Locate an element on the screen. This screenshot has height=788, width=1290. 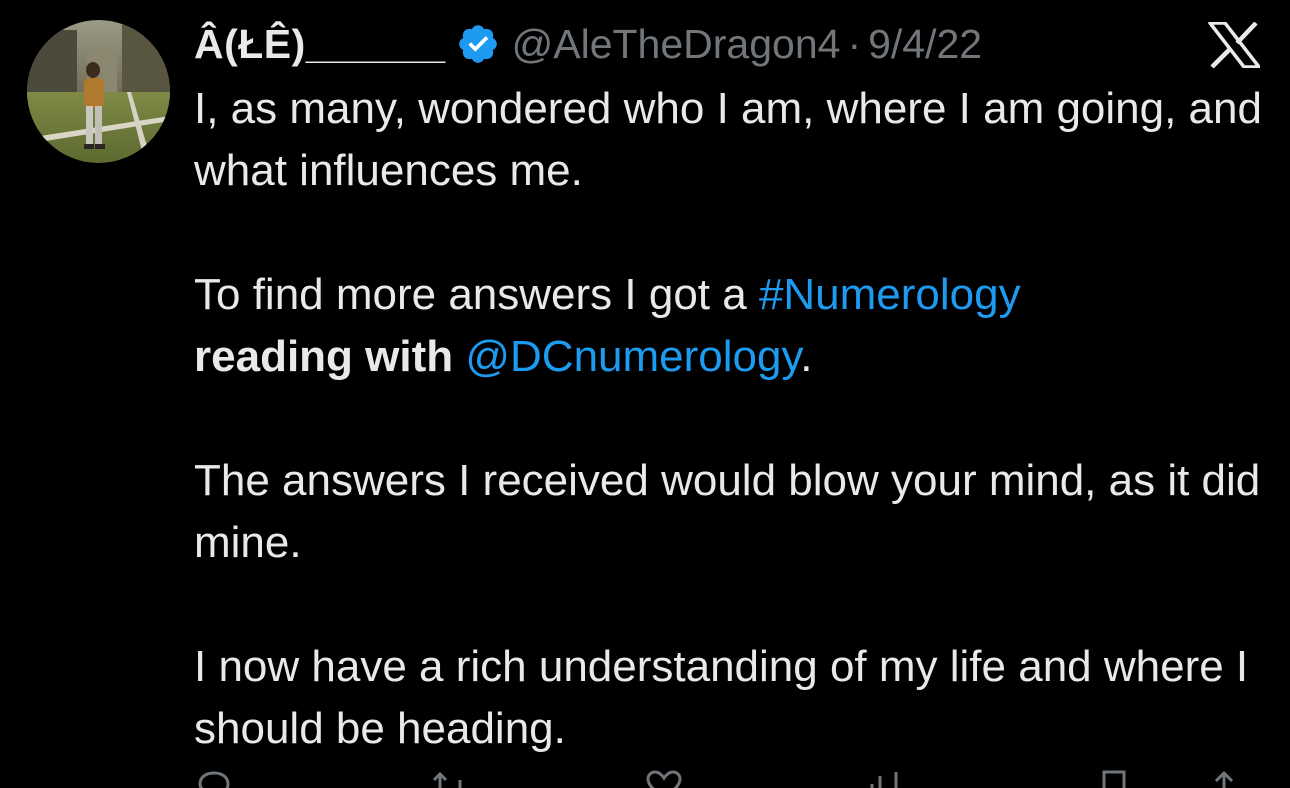
display-name: Â(ŁÊ)______ is located at coordinates (320, 44).